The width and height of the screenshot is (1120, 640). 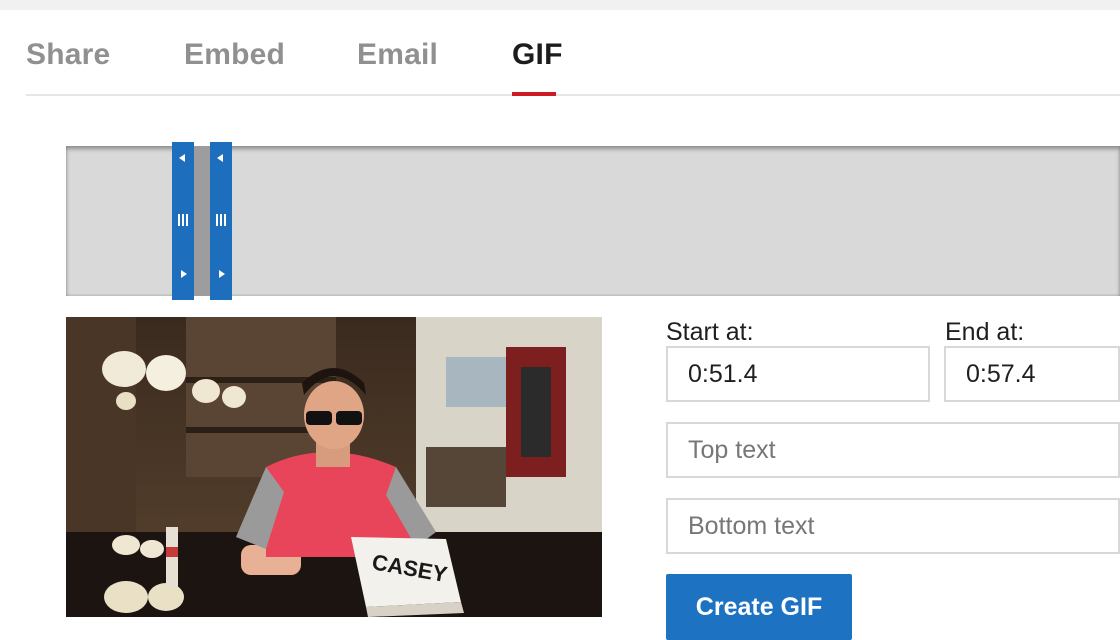 I want to click on start-handle, so click(x=183, y=221).